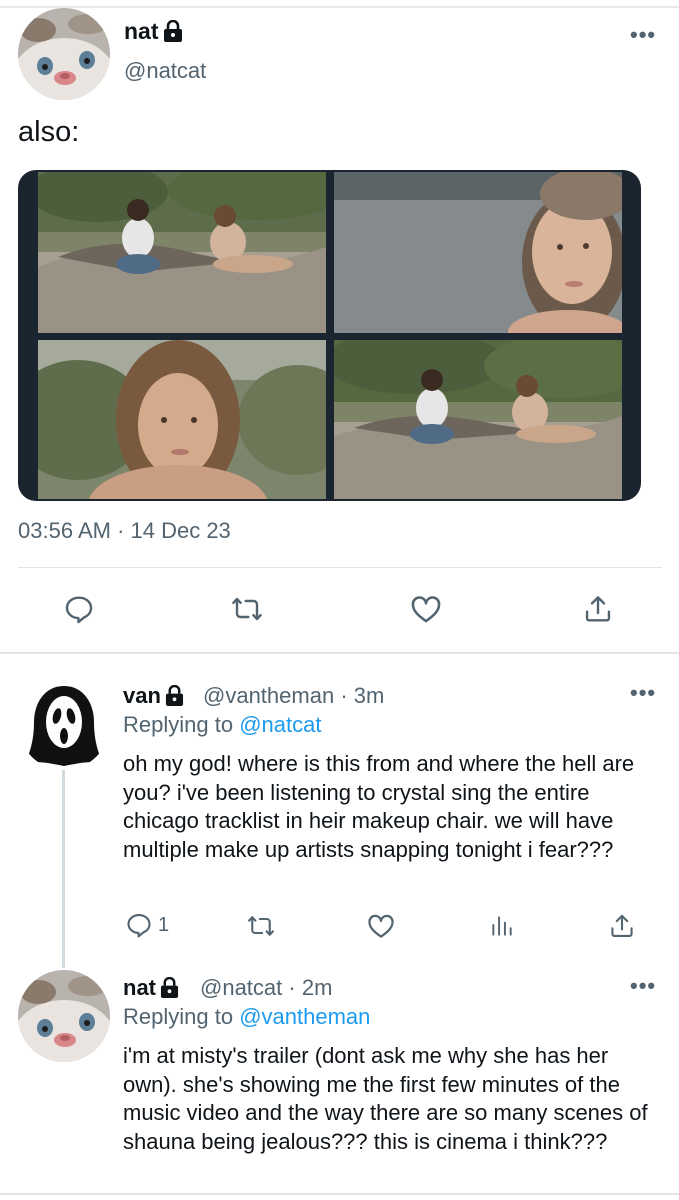 The height and width of the screenshot is (1200, 679). What do you see at coordinates (222, 724) in the screenshot?
I see `replying-to: Replying to @natcat` at bounding box center [222, 724].